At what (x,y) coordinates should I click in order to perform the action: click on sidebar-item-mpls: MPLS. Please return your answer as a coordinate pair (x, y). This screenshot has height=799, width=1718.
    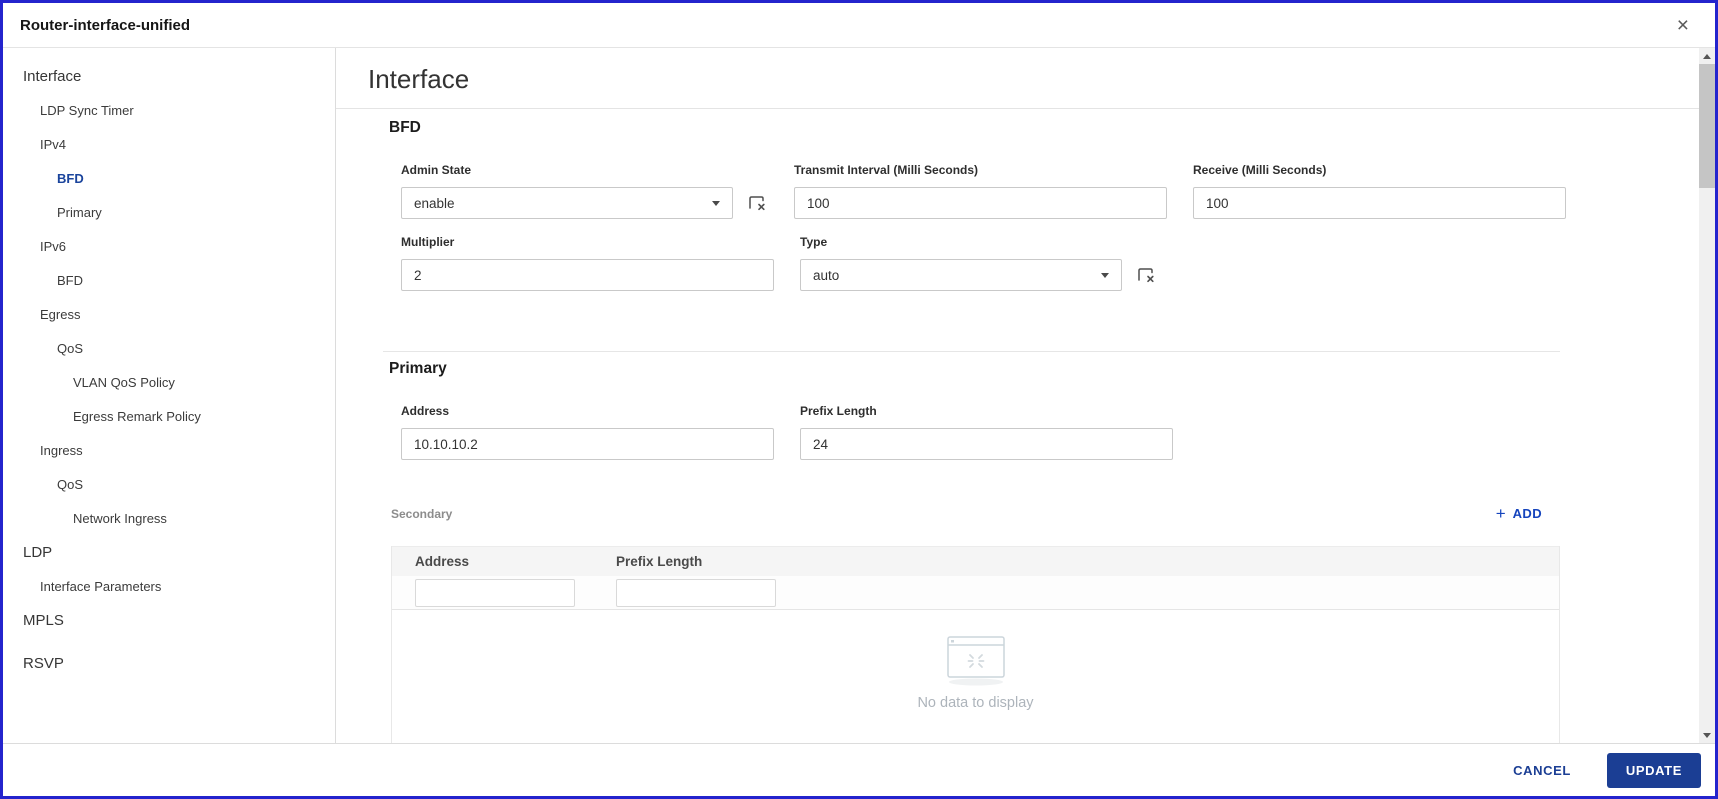
    Looking at the image, I should click on (169, 620).